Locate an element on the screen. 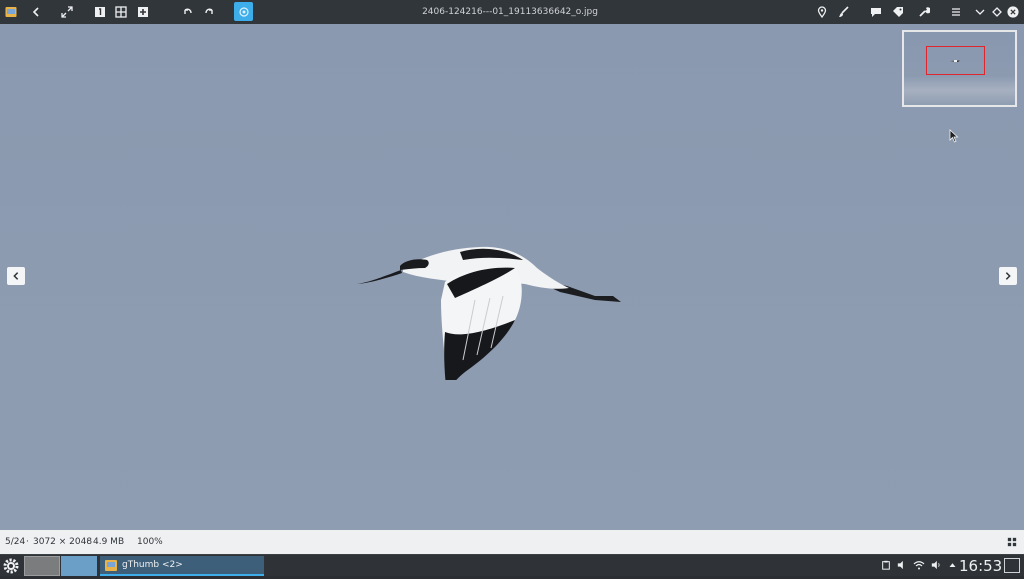 This screenshot has height=579, width=1024. image-position: 5/24 is located at coordinates (15, 542).